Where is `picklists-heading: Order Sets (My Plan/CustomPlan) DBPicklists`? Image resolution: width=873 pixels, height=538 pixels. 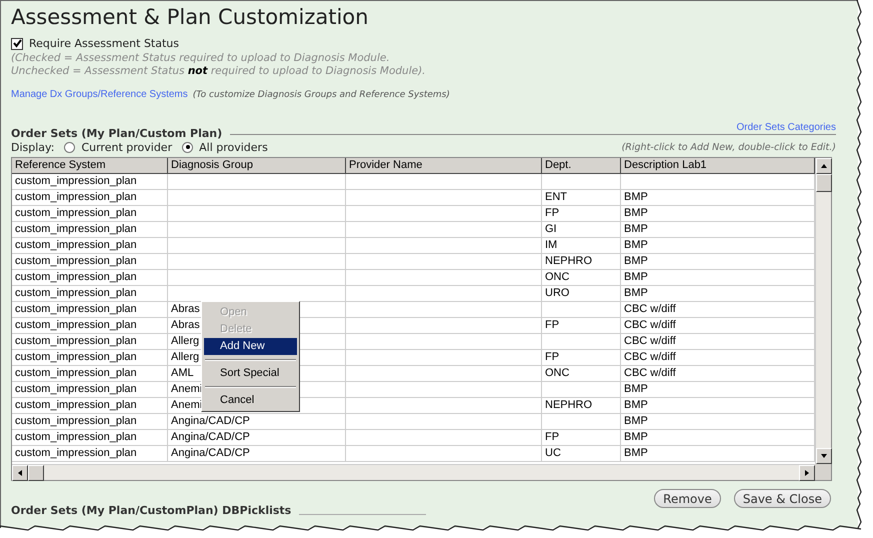
picklists-heading: Order Sets (My Plan/CustomPlan) DBPicklists is located at coordinates (151, 510).